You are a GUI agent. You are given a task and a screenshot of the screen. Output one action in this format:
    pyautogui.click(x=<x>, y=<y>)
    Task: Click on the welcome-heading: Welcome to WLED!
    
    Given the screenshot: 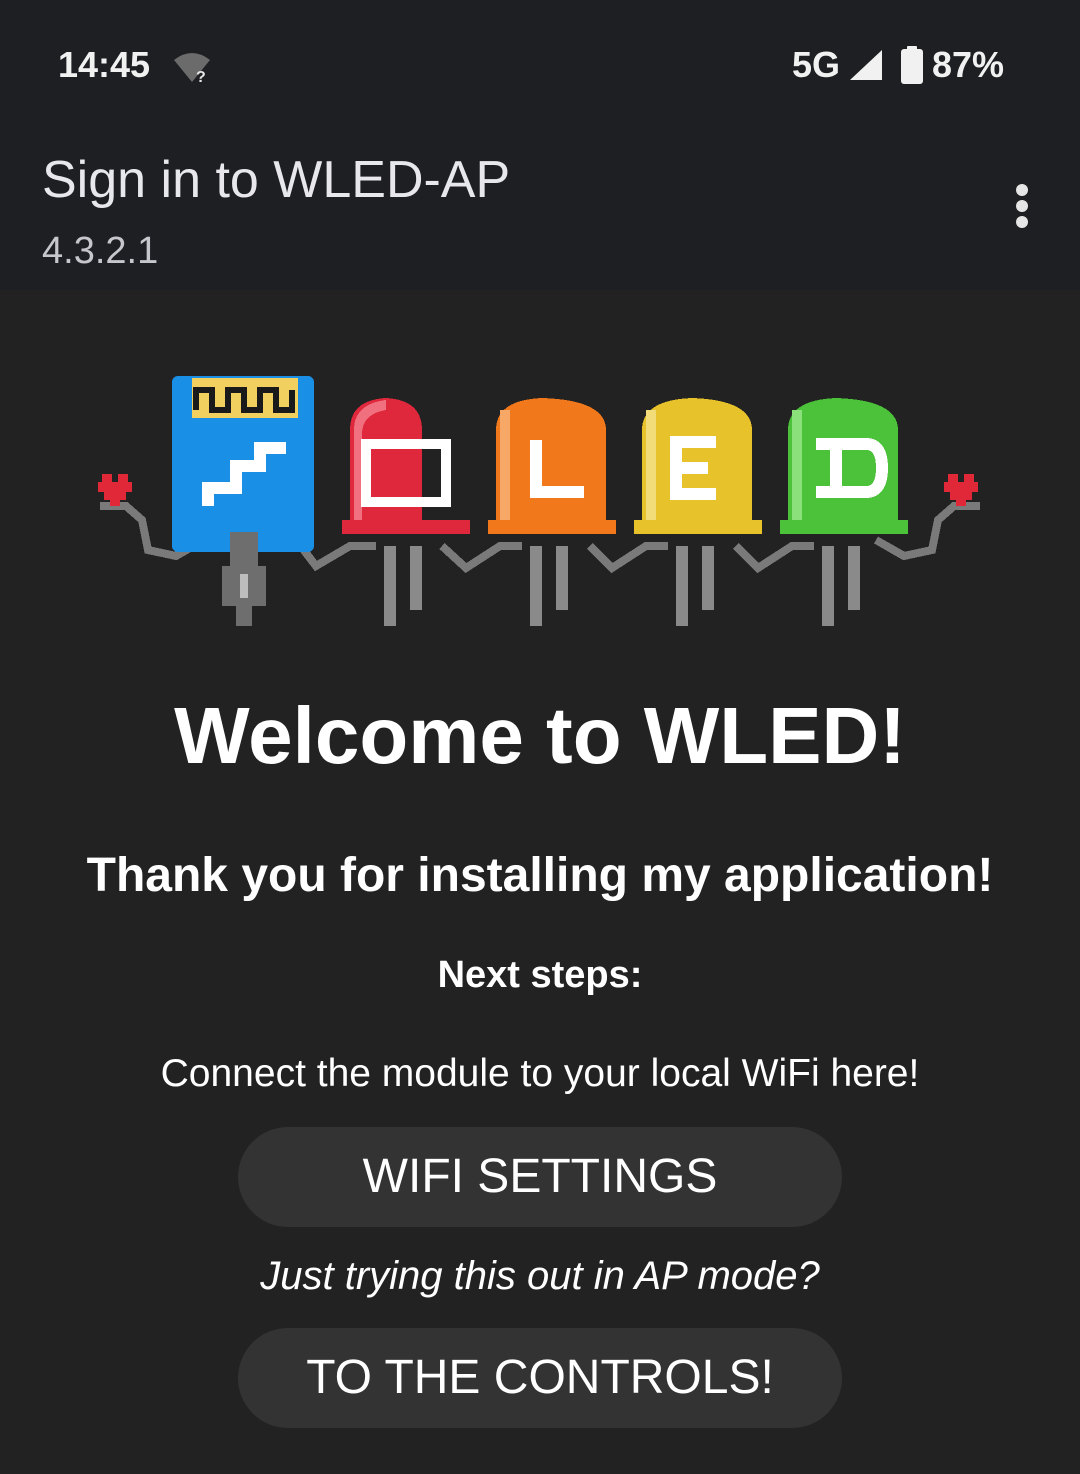 What is the action you would take?
    pyautogui.click(x=540, y=735)
    